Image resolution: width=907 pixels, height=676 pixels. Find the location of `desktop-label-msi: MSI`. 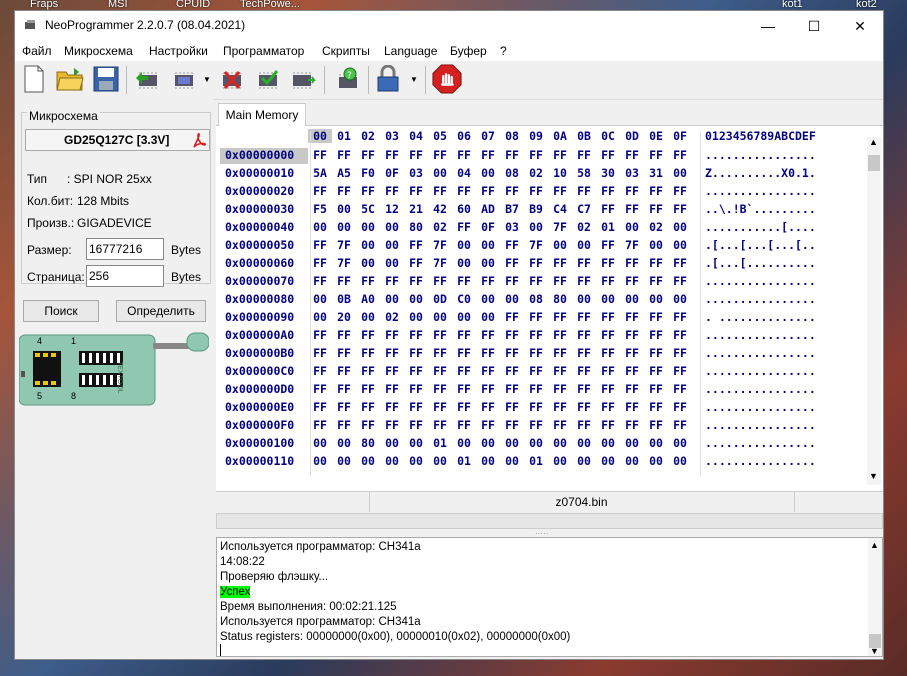

desktop-label-msi: MSI is located at coordinates (118, 5).